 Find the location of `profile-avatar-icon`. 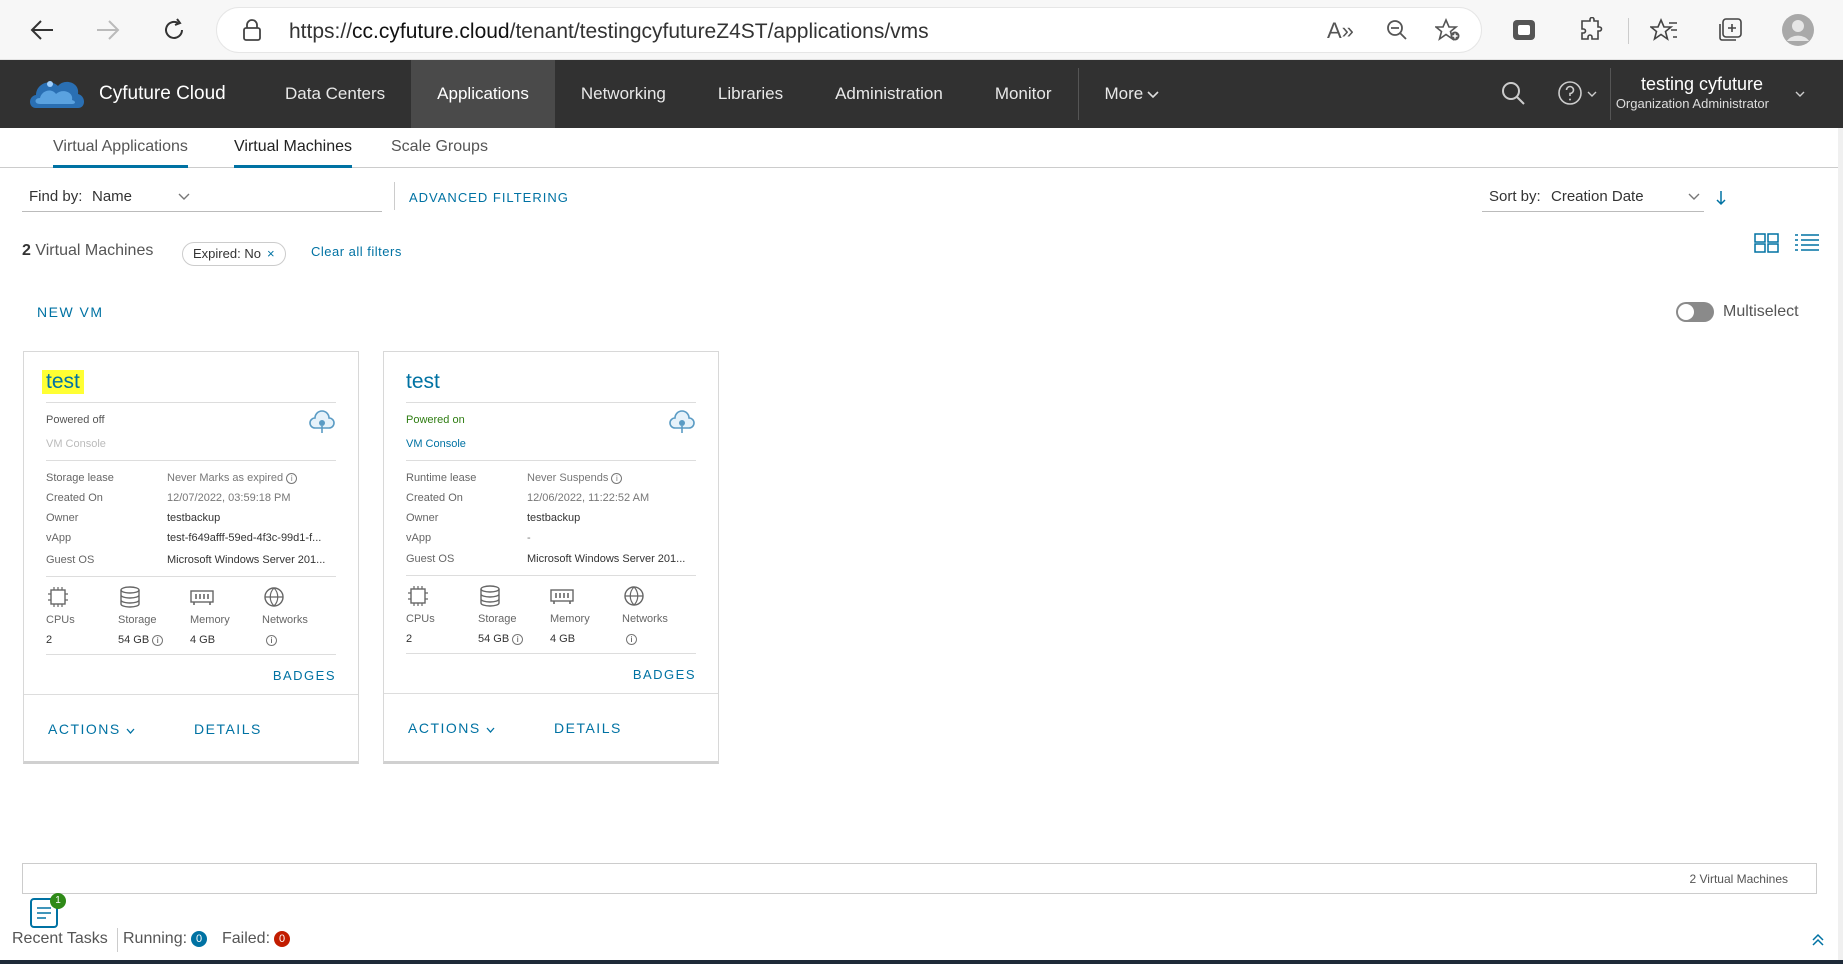

profile-avatar-icon is located at coordinates (1798, 30).